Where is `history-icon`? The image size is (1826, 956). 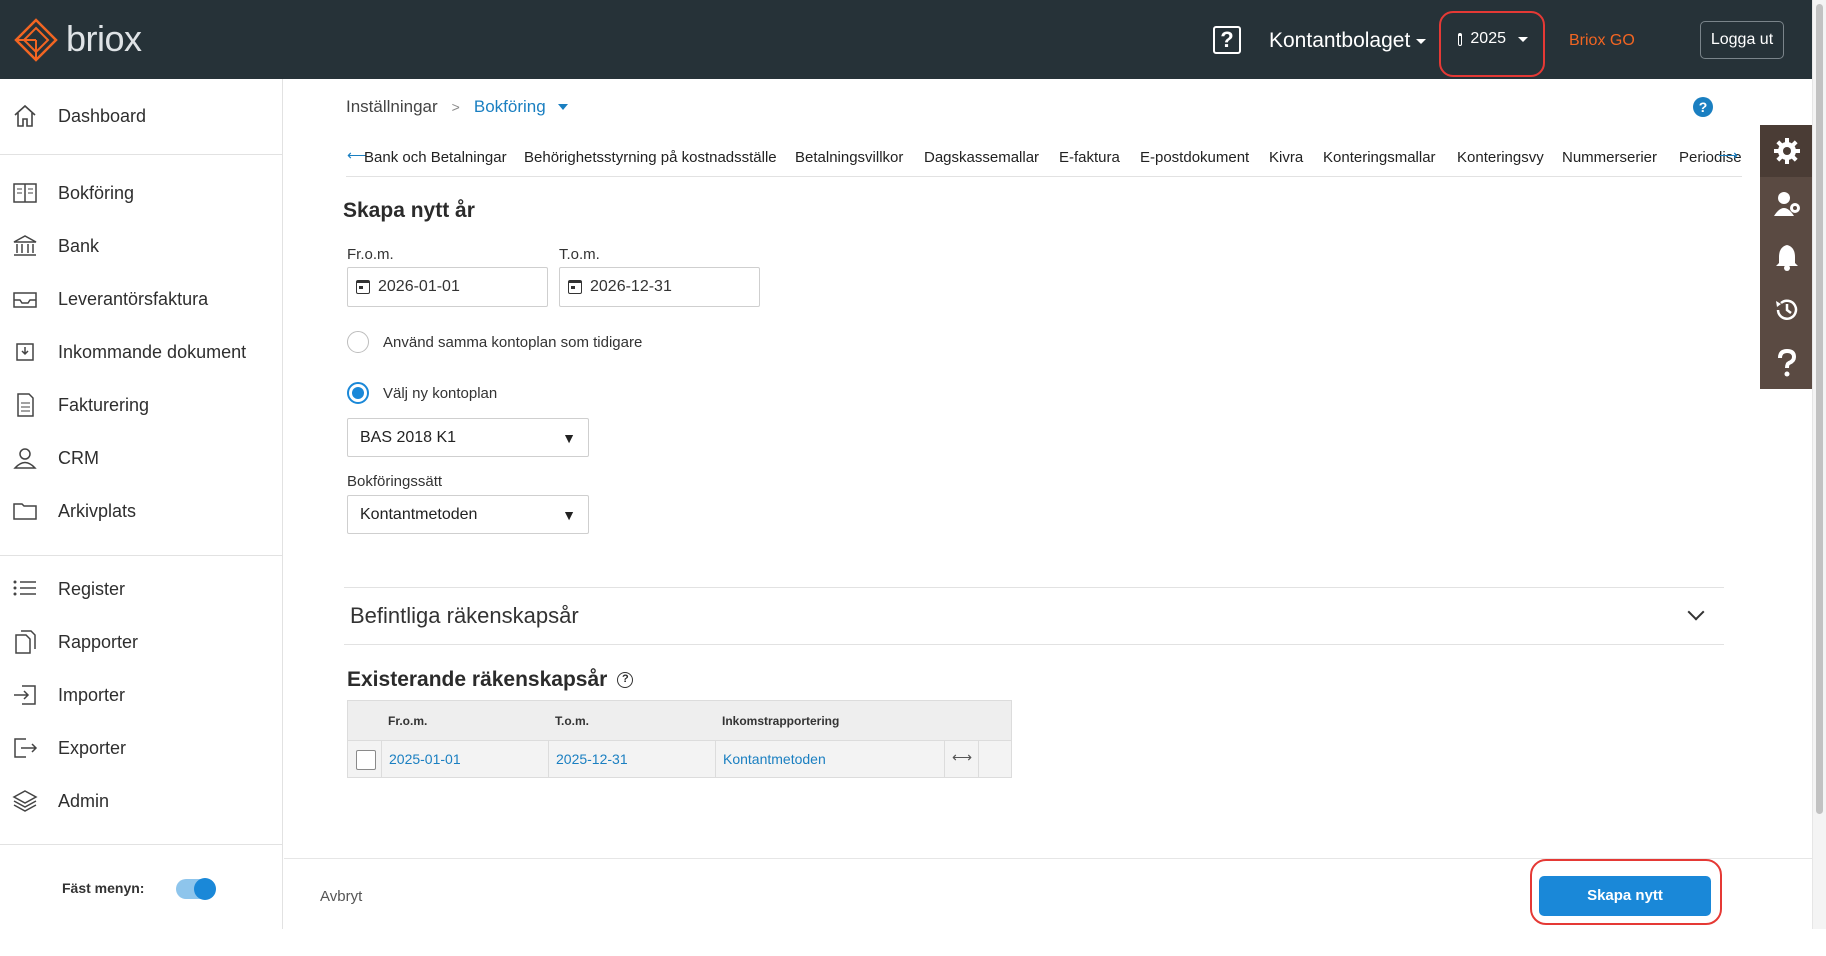 history-icon is located at coordinates (1787, 309).